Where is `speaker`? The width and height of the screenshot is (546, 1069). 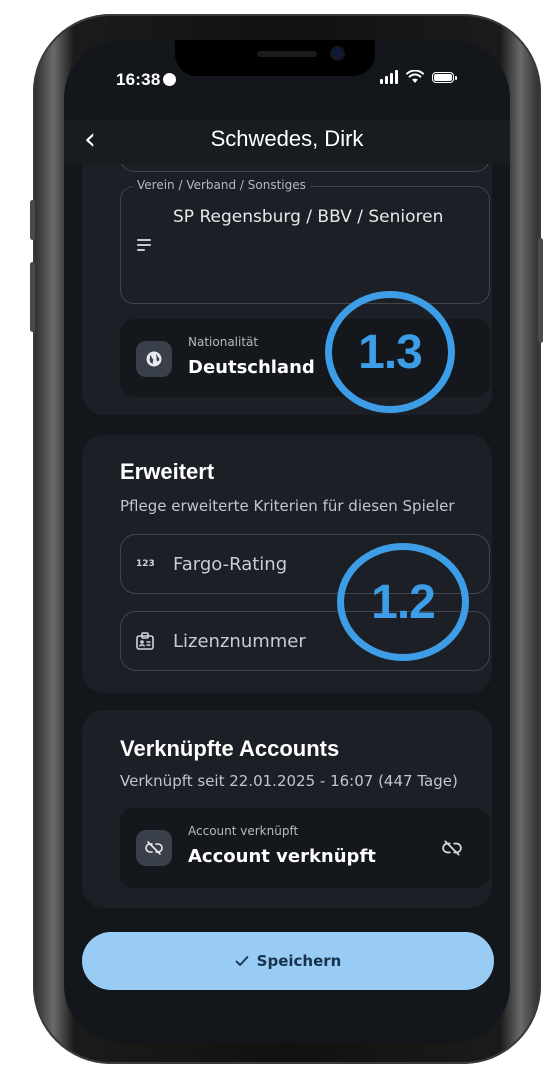 speaker is located at coordinates (287, 54).